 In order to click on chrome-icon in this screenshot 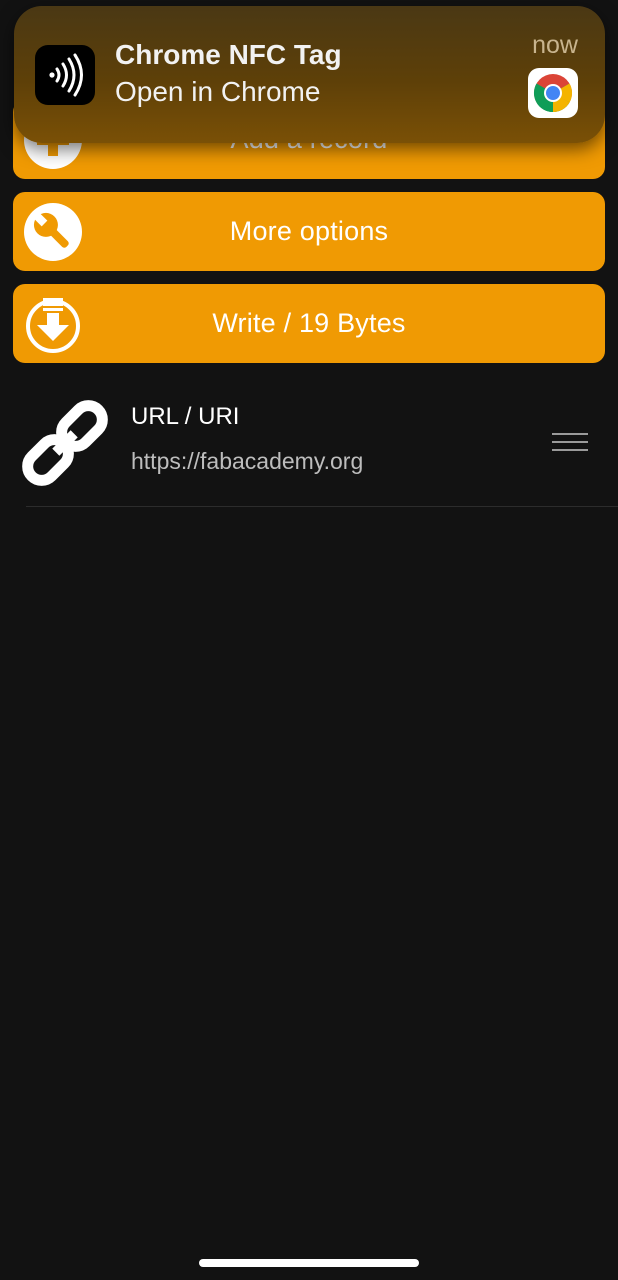, I will do `click(553, 93)`.